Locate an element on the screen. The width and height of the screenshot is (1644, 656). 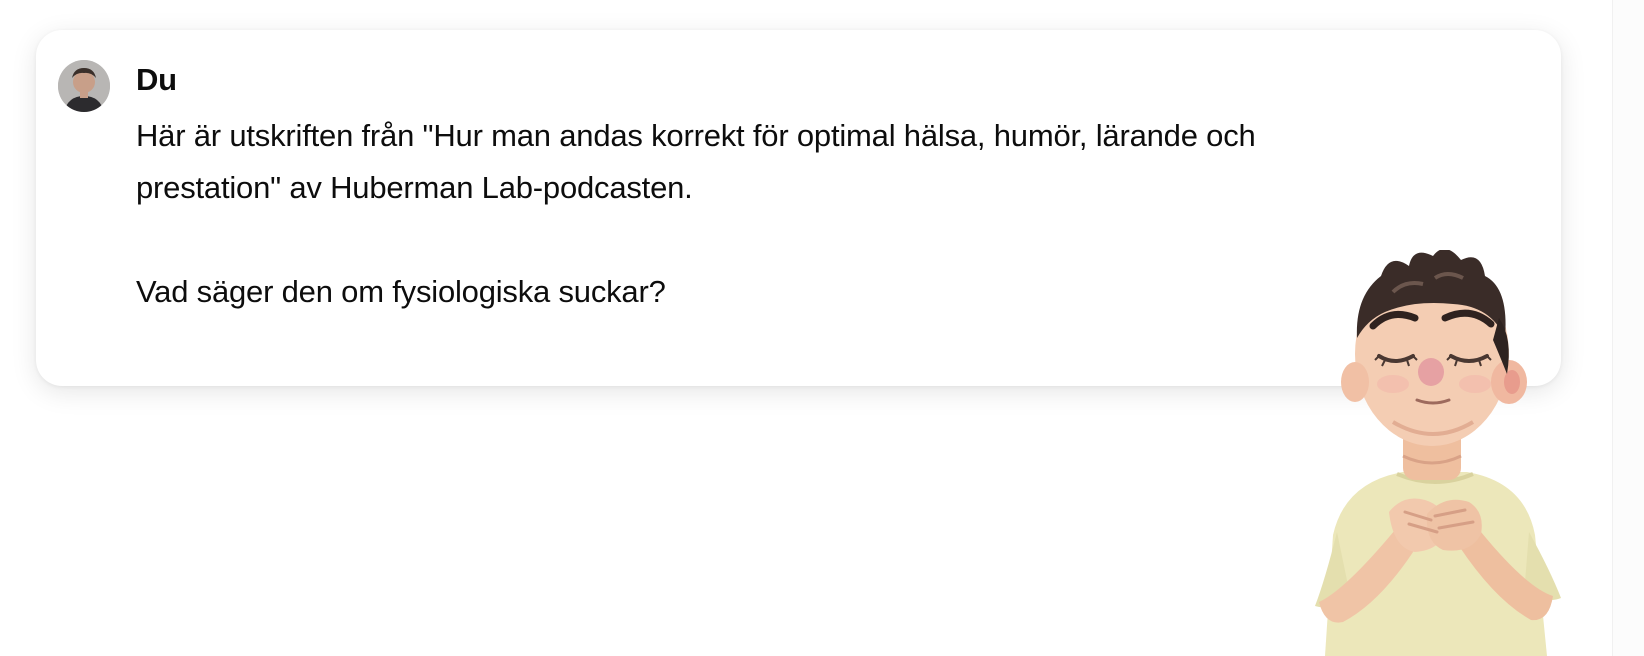
message-line: prestation" av Huberman Lab-podcasten. is located at coordinates (414, 187).